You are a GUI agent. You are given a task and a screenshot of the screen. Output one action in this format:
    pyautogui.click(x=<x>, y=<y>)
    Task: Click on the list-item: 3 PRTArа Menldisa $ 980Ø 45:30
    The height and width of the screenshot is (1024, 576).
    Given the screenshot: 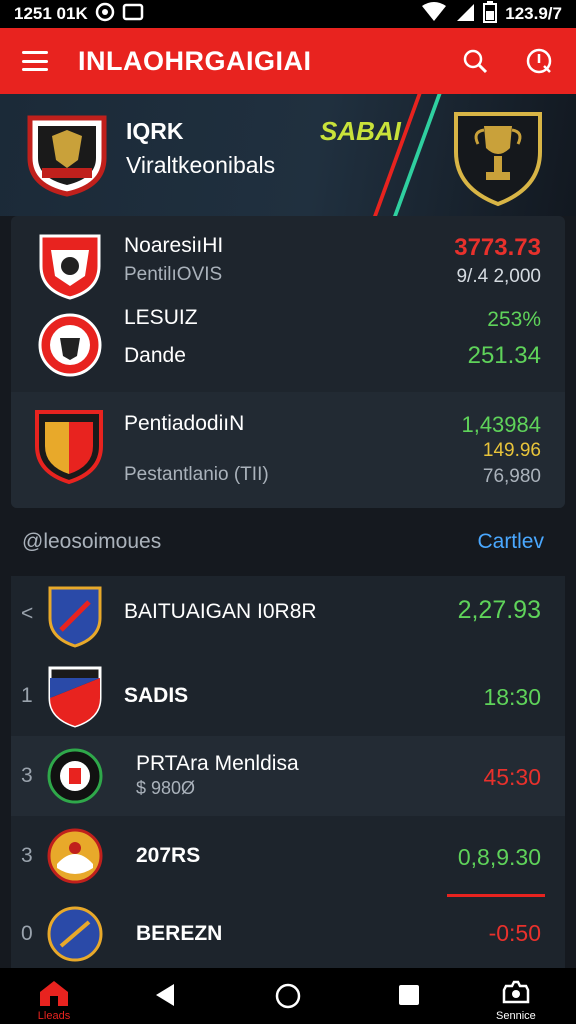 What is the action you would take?
    pyautogui.click(x=288, y=776)
    